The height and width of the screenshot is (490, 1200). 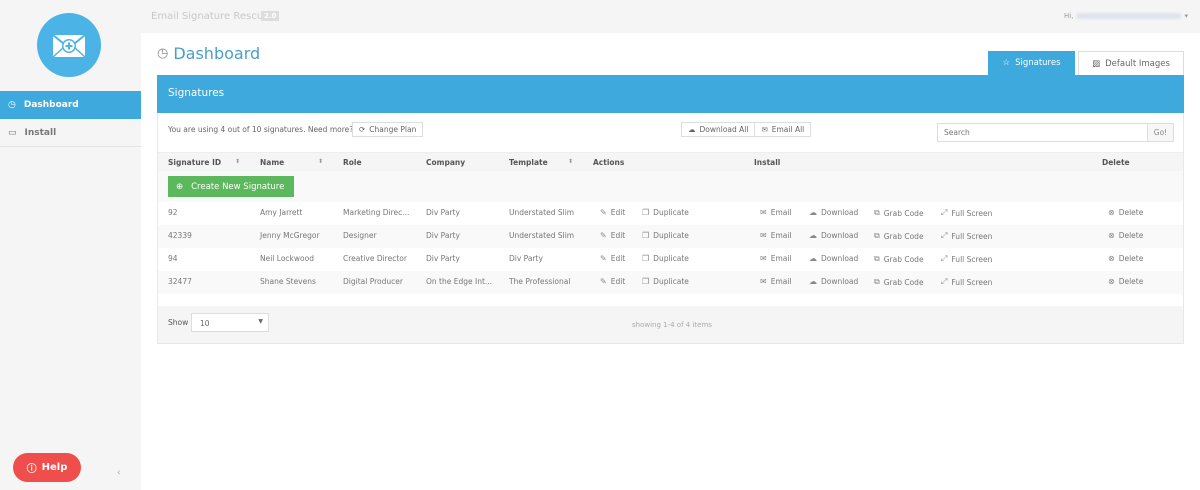 I want to click on cell-name: Shane Stevens, so click(x=288, y=281).